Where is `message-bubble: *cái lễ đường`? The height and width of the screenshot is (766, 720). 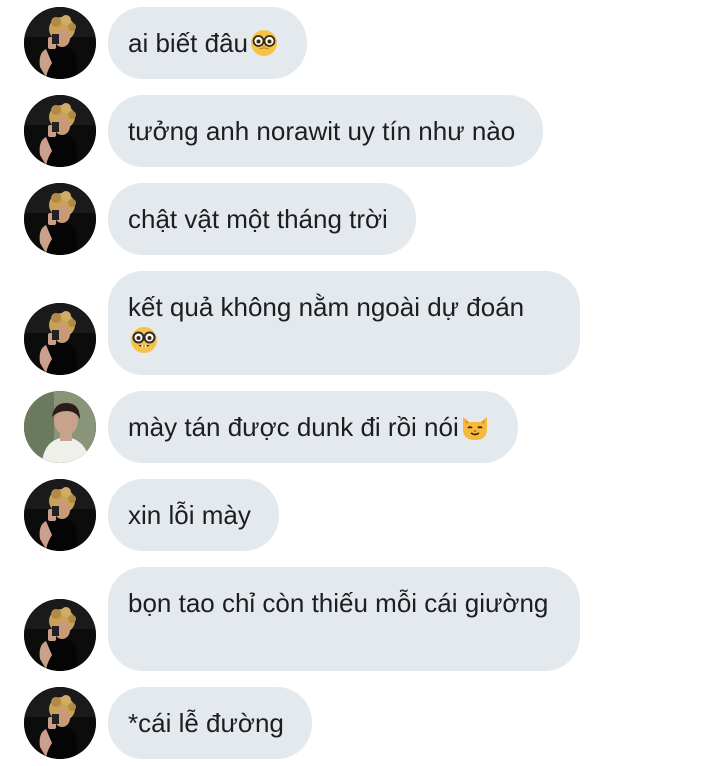
message-bubble: *cái lễ đường is located at coordinates (210, 723).